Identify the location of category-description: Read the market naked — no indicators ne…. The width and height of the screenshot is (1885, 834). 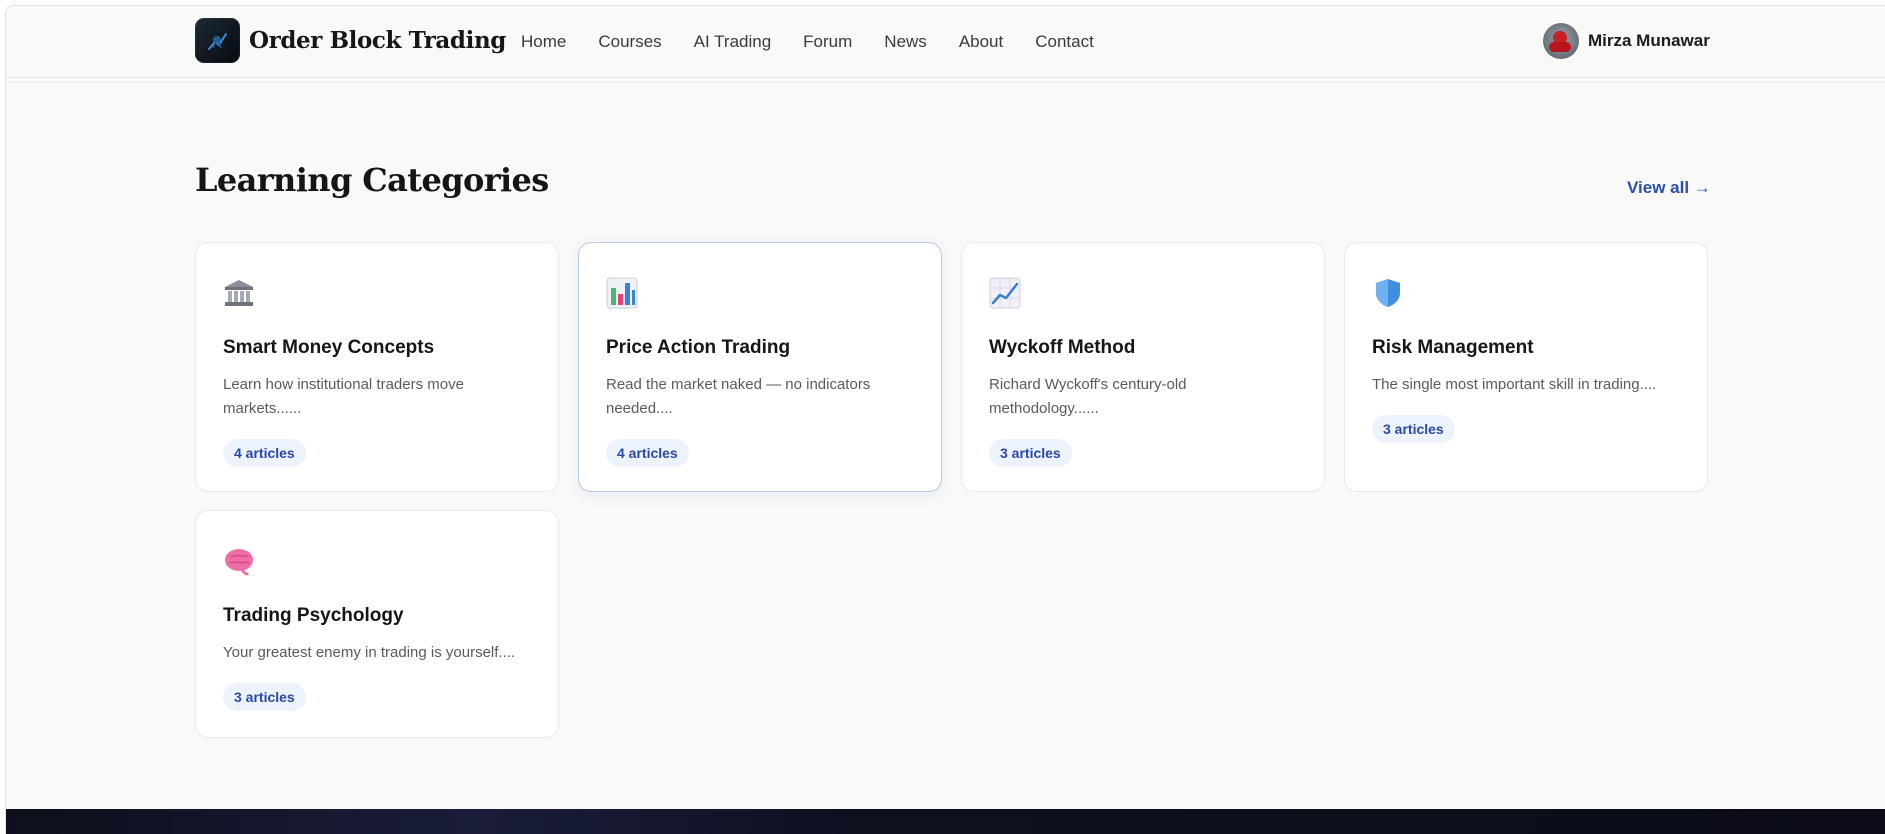
(738, 396).